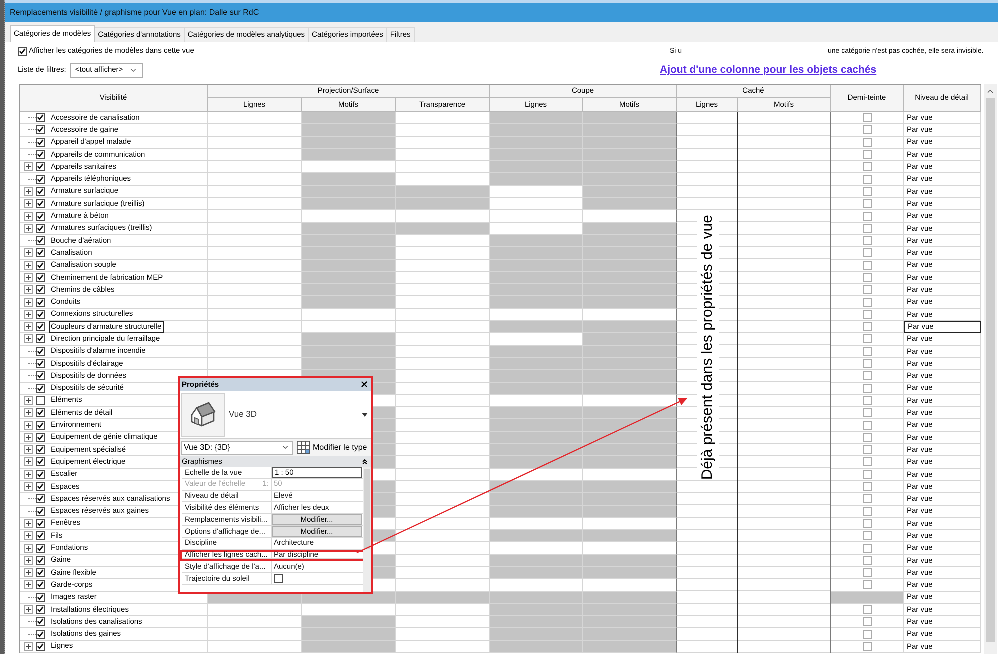 The height and width of the screenshot is (654, 998). I want to click on collapse-icon, so click(365, 462).